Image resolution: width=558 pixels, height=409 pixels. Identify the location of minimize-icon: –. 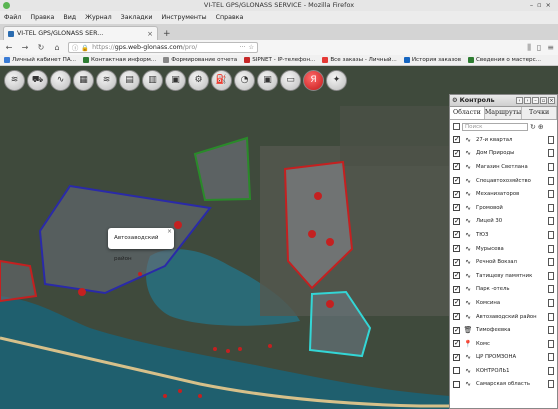
(535, 100).